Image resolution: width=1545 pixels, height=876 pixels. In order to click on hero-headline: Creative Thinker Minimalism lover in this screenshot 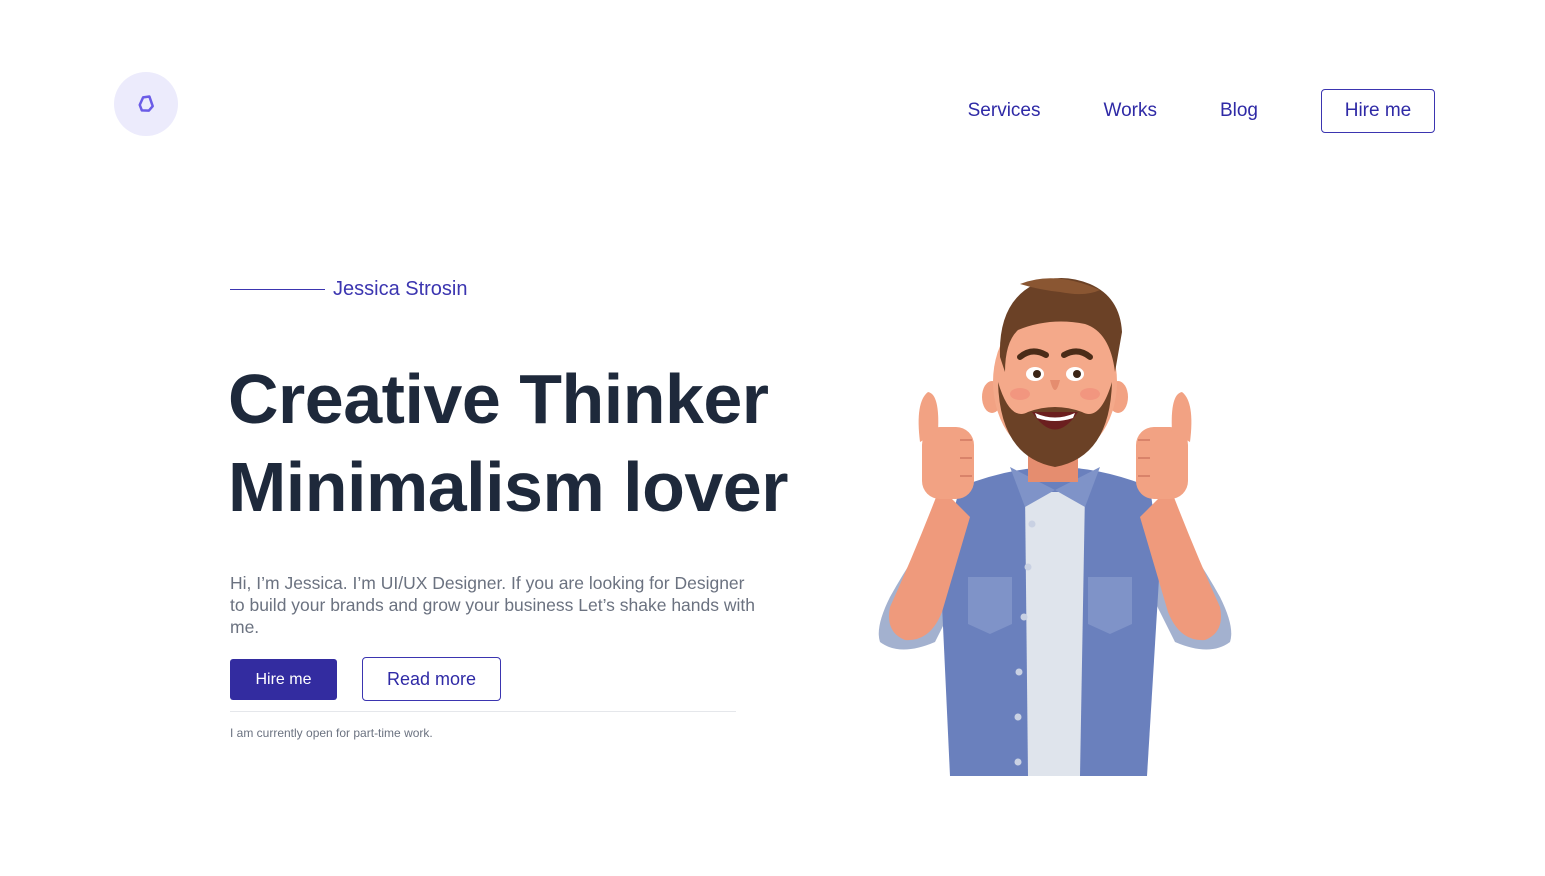, I will do `click(508, 443)`.